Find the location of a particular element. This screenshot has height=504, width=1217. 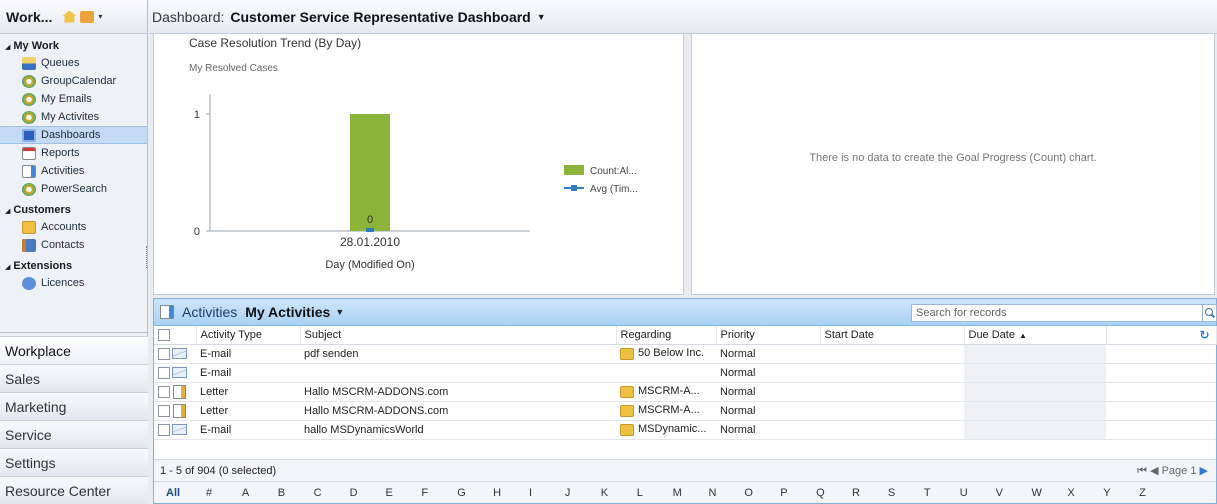

nav-group-extensions: ◢ Extensions is located at coordinates (73, 266).